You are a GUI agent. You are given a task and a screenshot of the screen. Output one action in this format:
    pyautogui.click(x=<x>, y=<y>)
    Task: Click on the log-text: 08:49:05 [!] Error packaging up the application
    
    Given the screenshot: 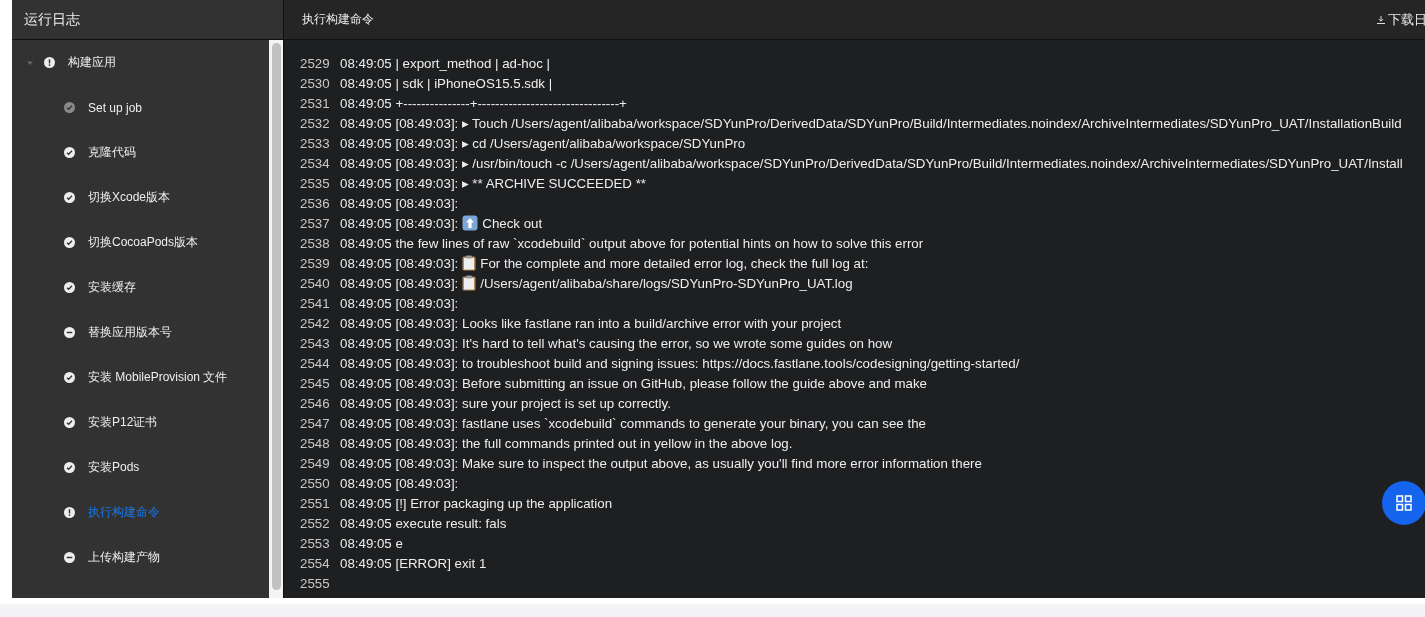 What is the action you would take?
    pyautogui.click(x=476, y=503)
    